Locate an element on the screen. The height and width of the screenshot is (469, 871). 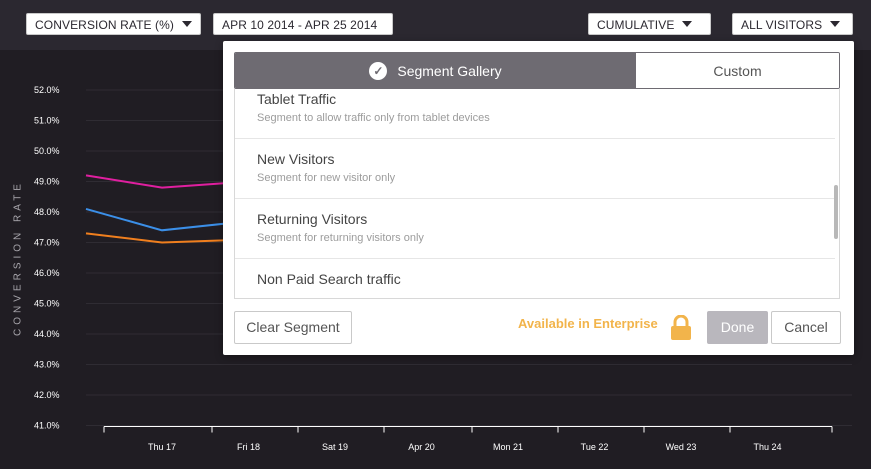
segment-title: Tablet Traffic is located at coordinates (297, 99).